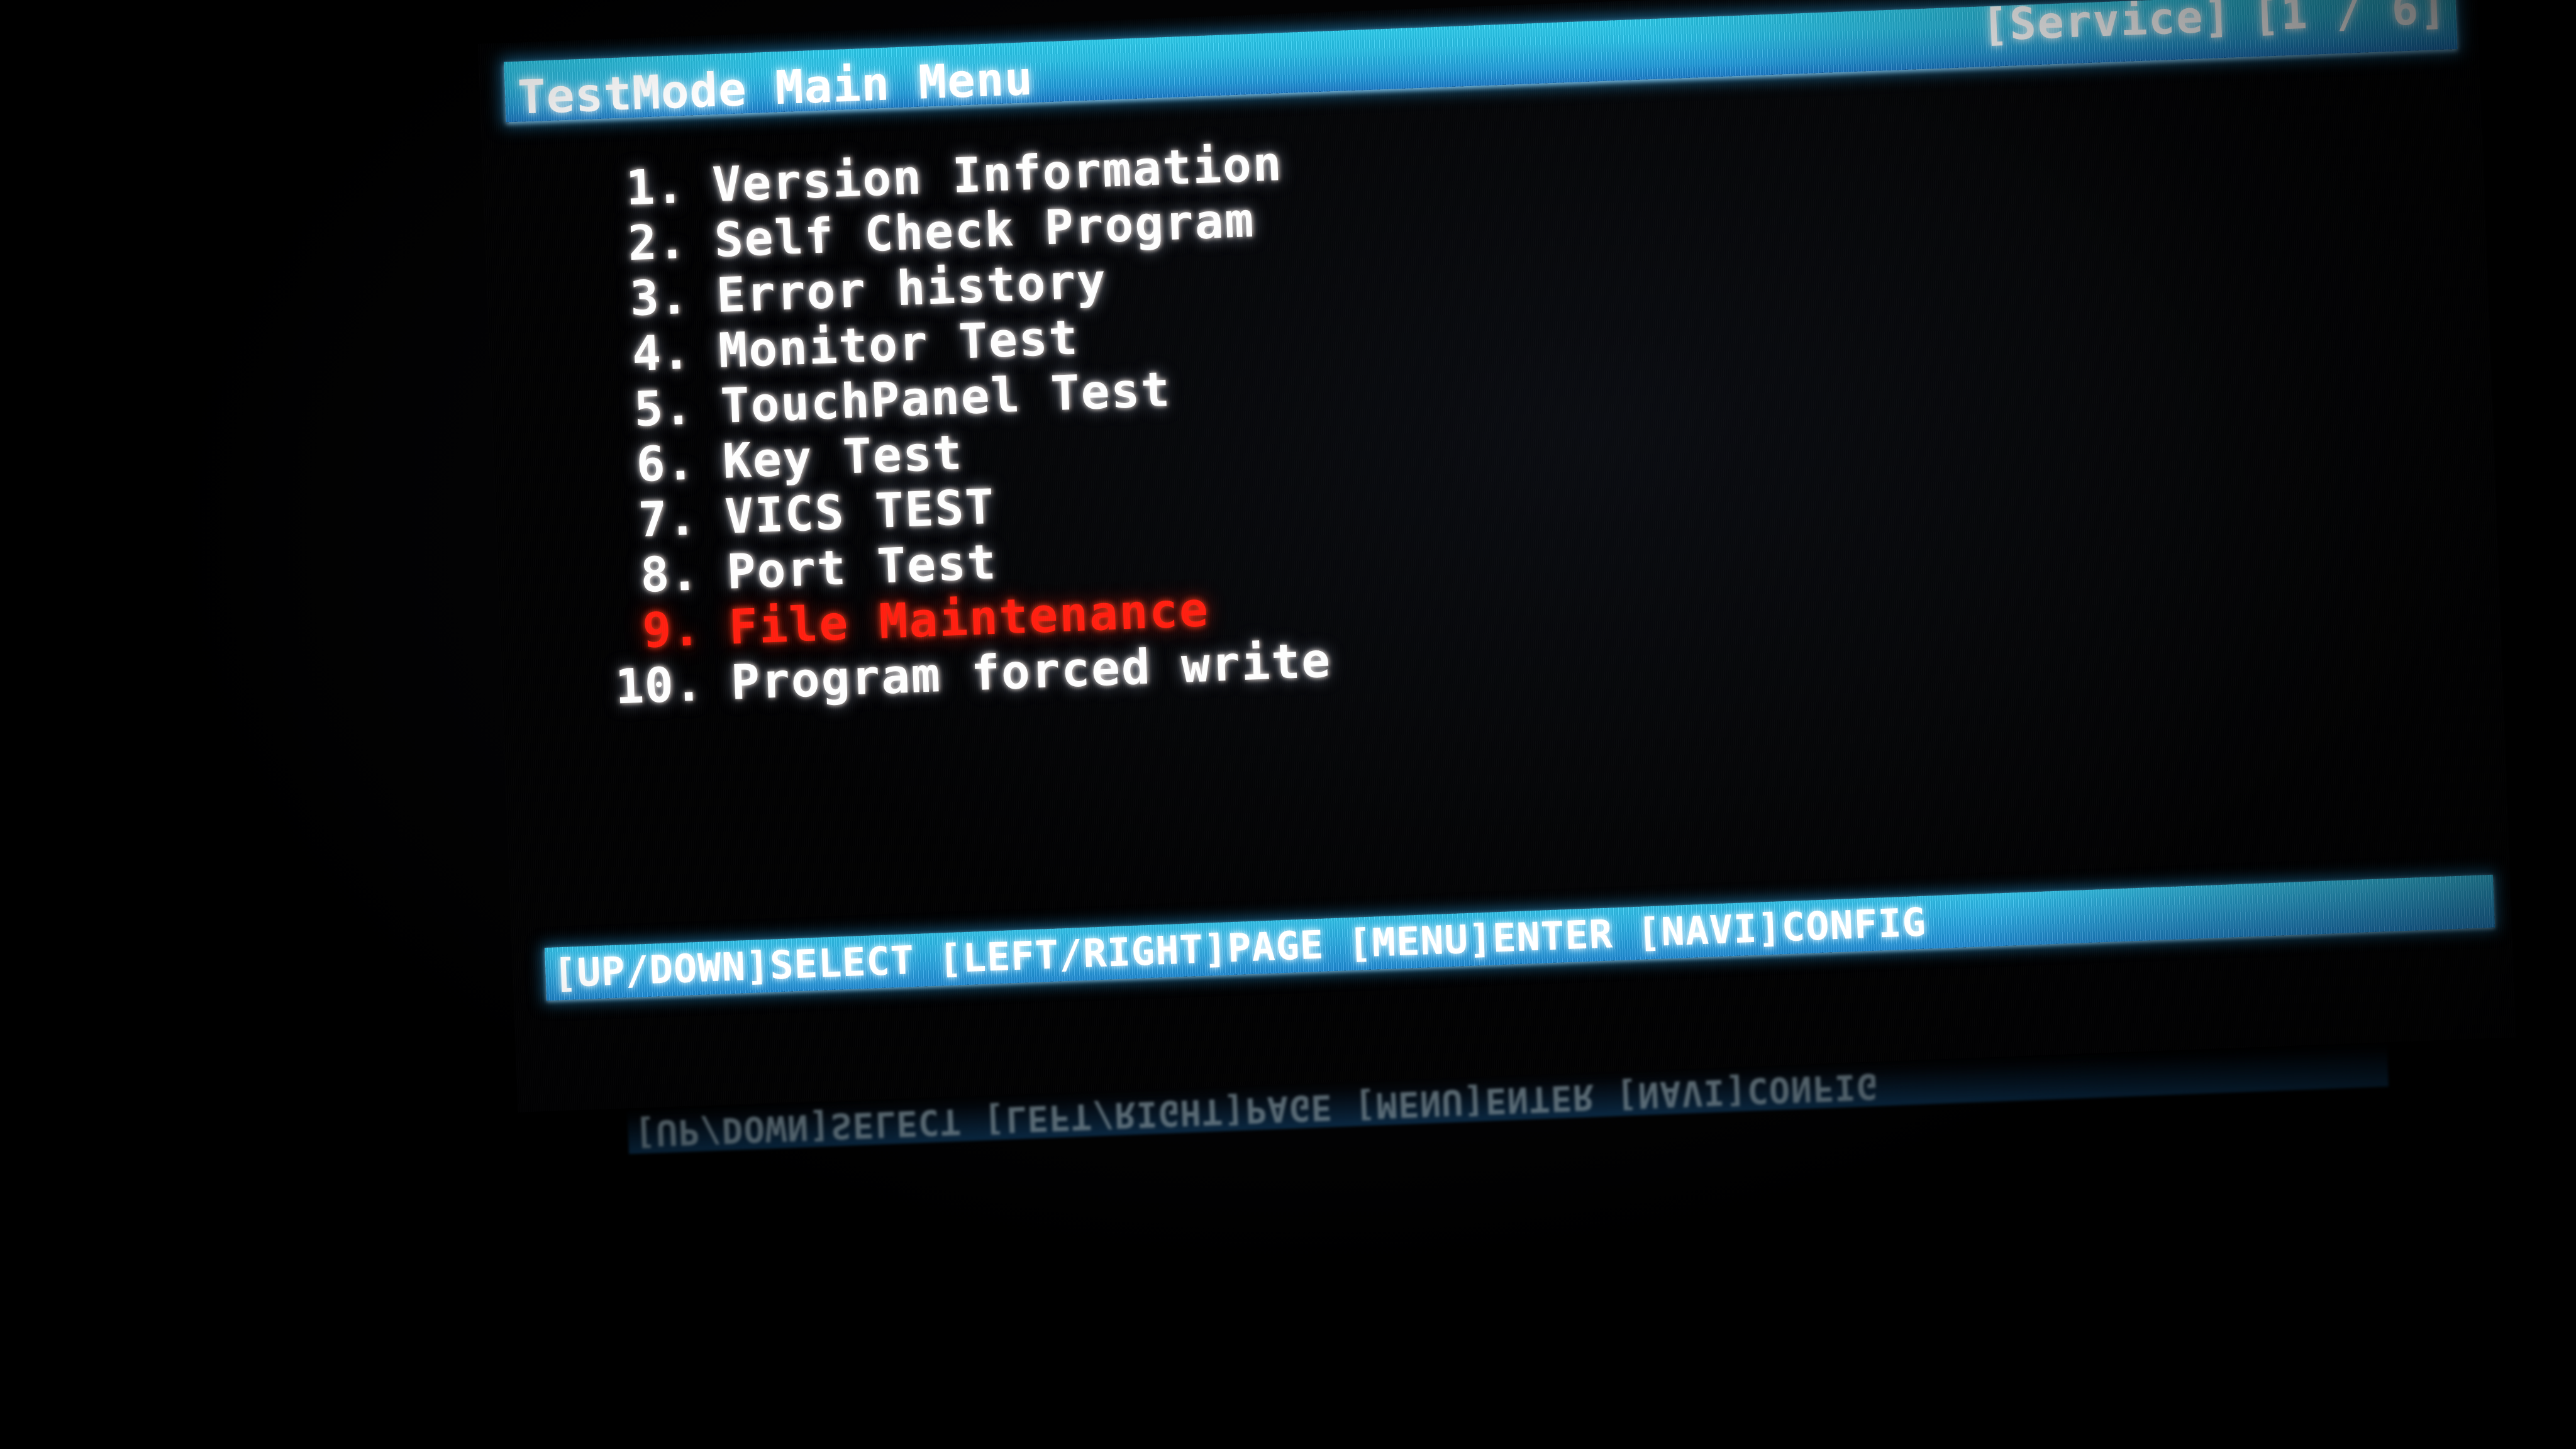  What do you see at coordinates (657, 242) in the screenshot?
I see `menu-item-number: 2.` at bounding box center [657, 242].